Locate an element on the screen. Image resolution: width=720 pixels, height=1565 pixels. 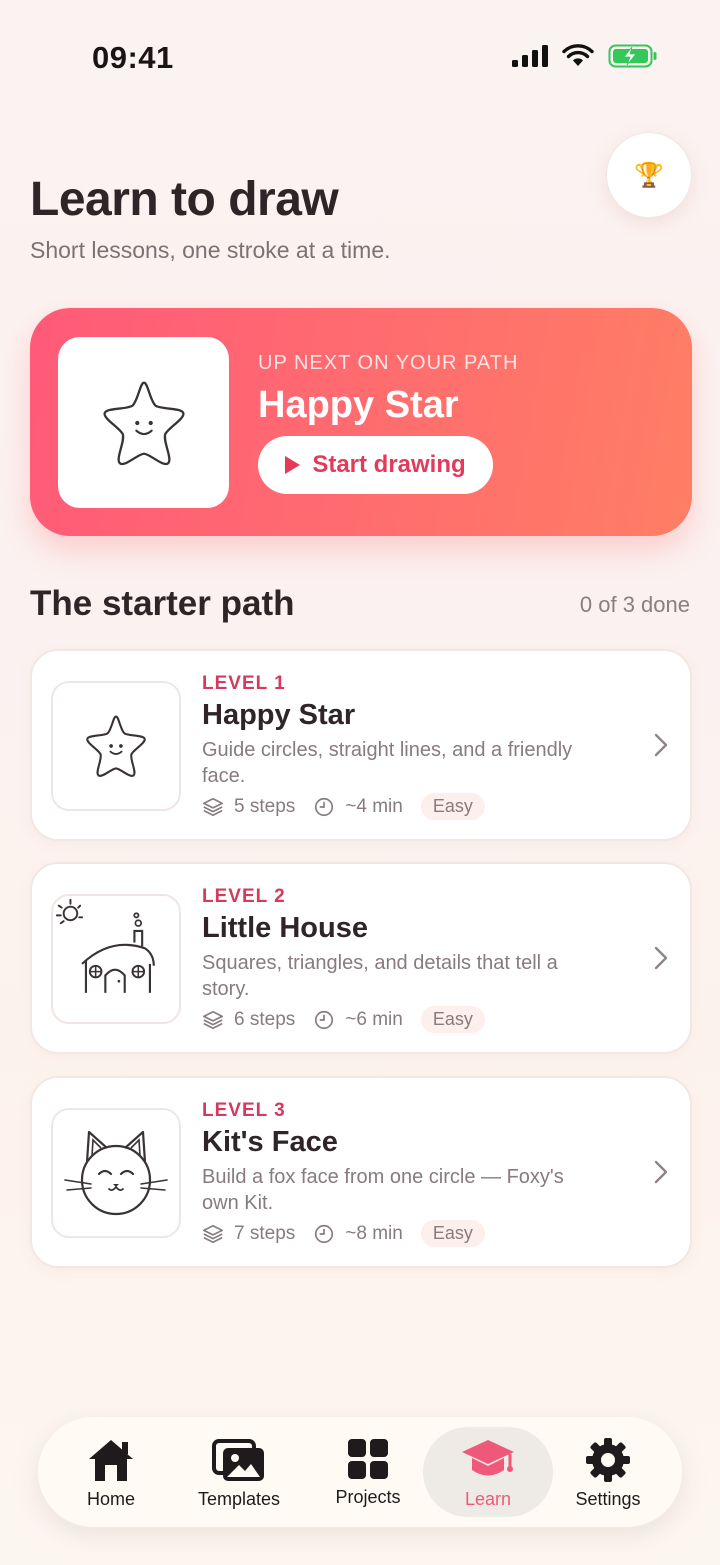
hero-title: Happy Star is located at coordinates (358, 405).